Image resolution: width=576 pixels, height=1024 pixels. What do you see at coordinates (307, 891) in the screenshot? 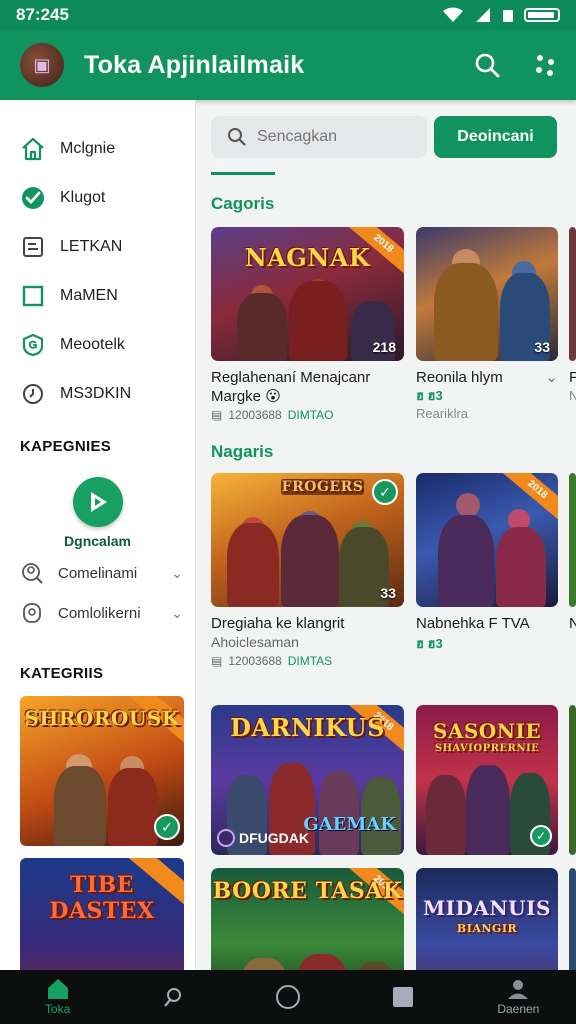
I see `game-art-title: BOORE TASAK` at bounding box center [307, 891].